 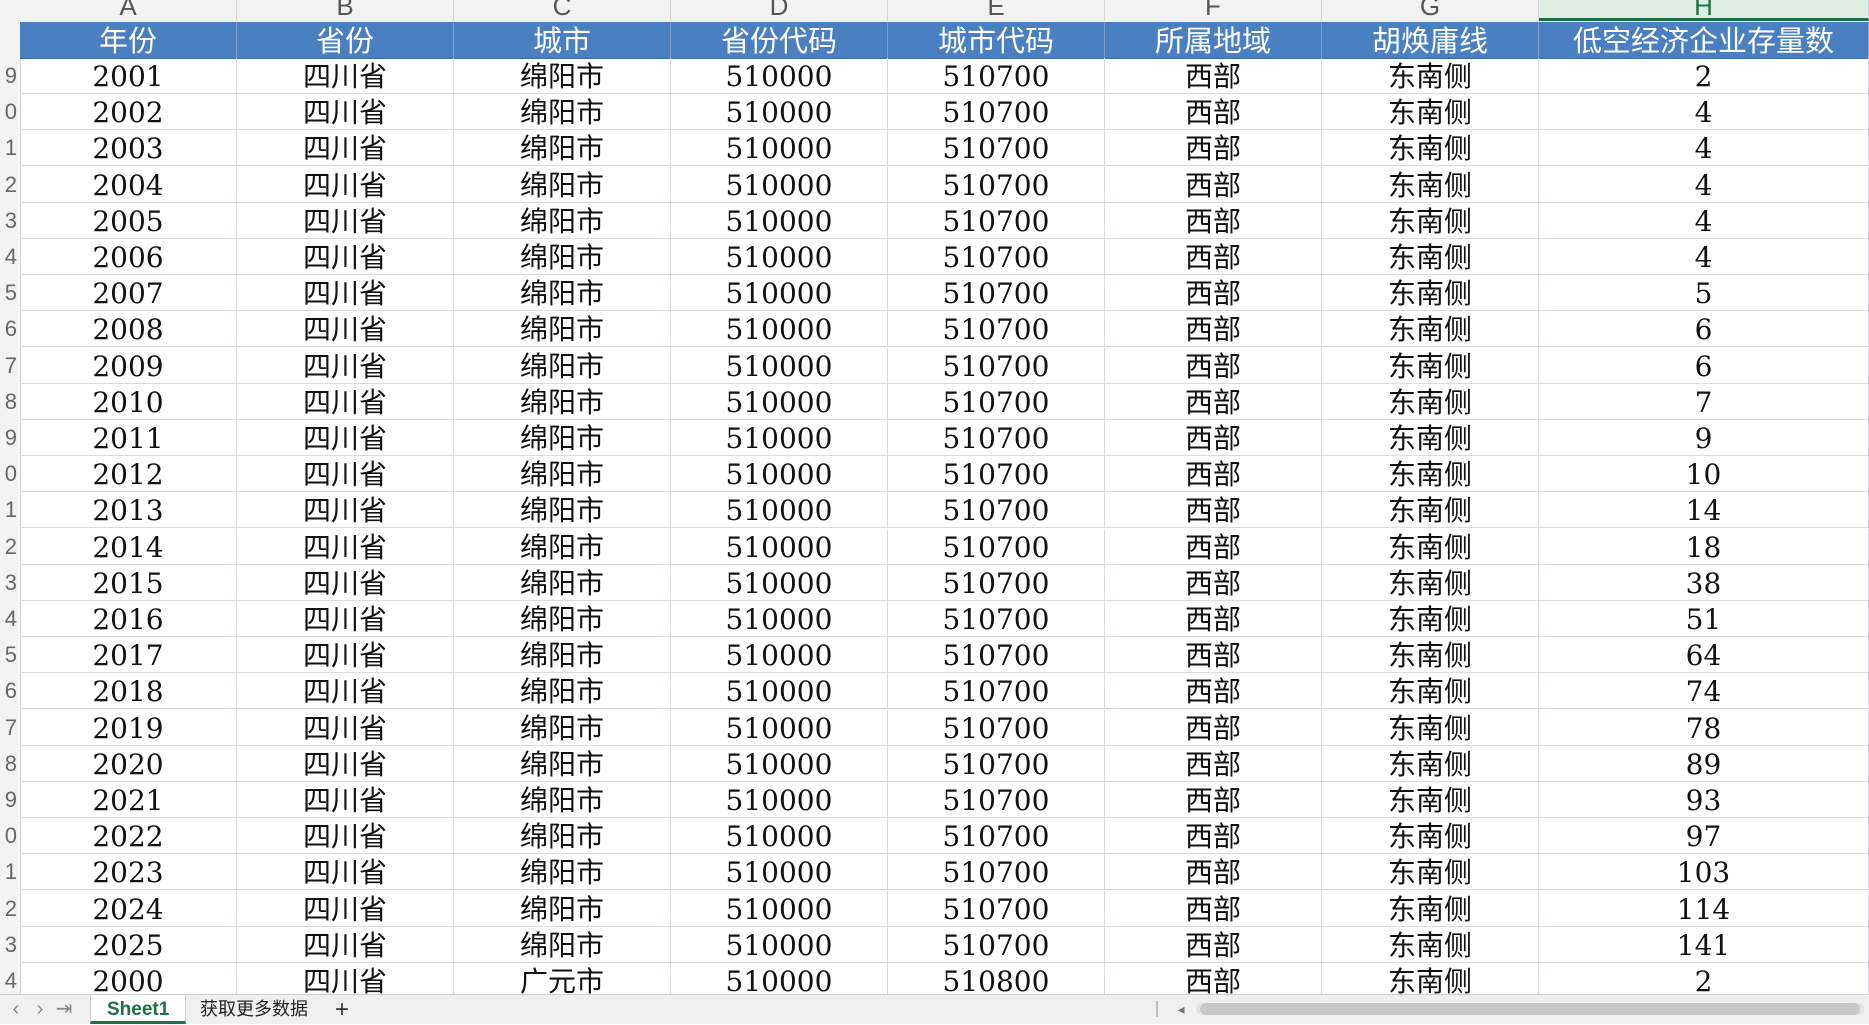 What do you see at coordinates (1704, 908) in the screenshot?
I see `cell-enterprise-count: 114` at bounding box center [1704, 908].